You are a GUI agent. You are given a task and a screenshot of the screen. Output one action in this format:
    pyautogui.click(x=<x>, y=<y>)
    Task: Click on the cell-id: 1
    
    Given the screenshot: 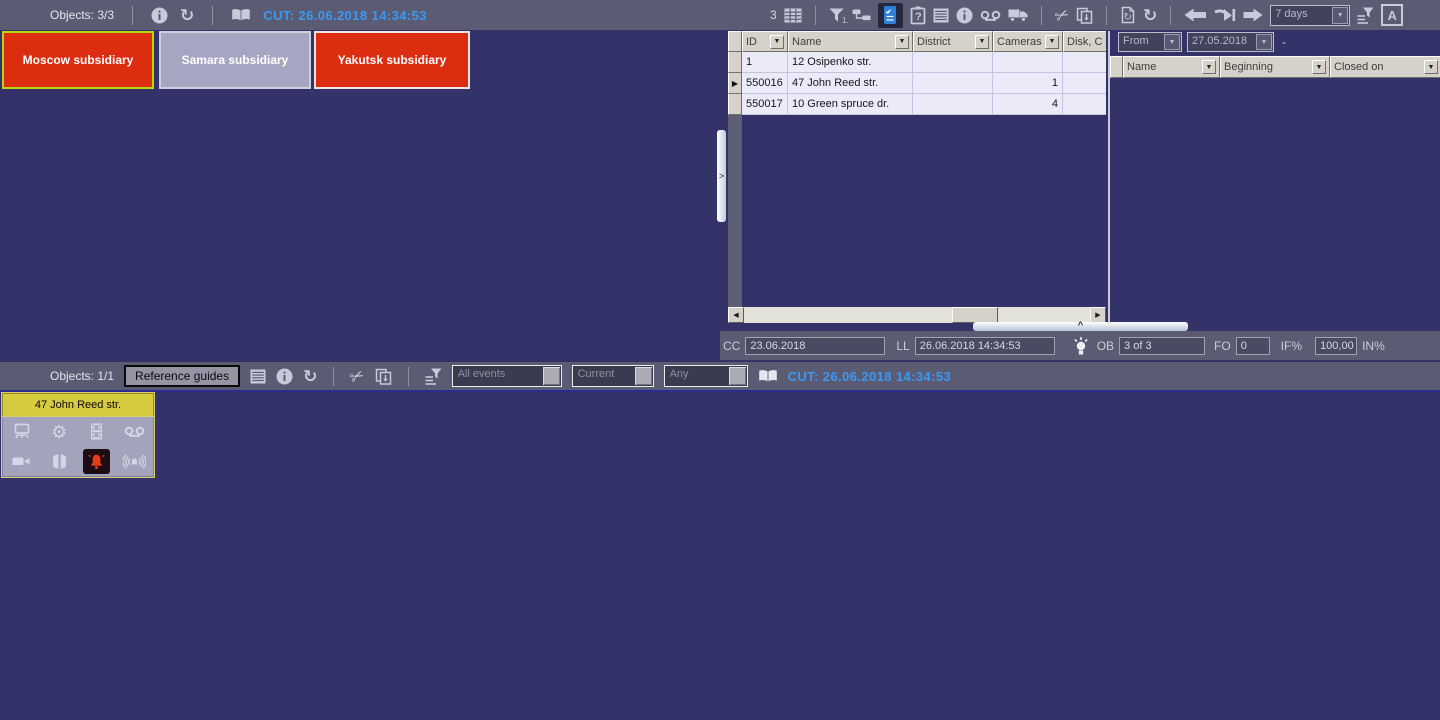 What is the action you would take?
    pyautogui.click(x=765, y=62)
    